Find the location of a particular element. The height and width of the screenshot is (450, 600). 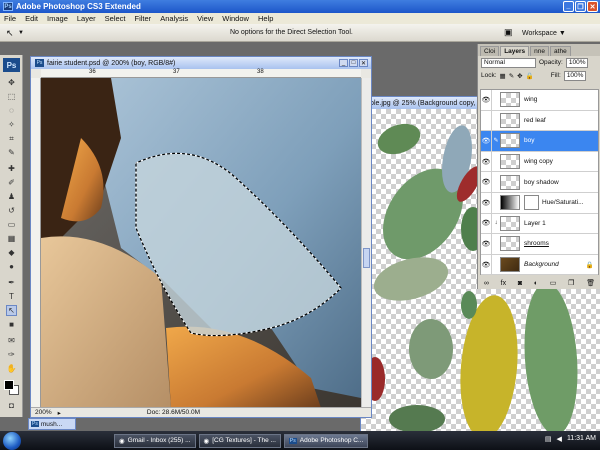

gradient-tool-icon: ▦ is located at coordinates (11, 238).